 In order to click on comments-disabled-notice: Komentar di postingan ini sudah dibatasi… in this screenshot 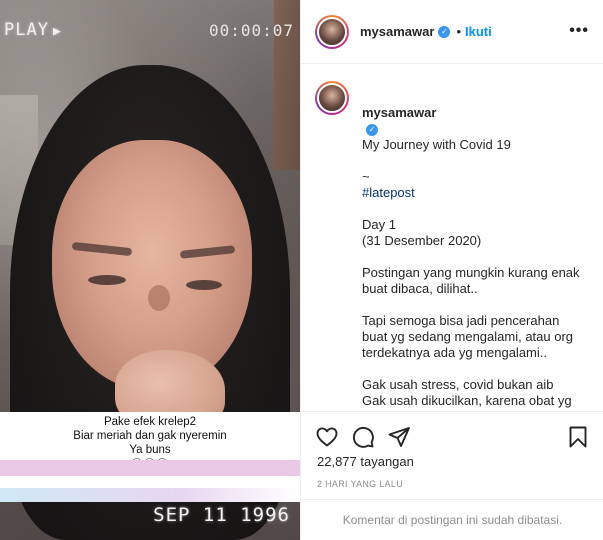, I will do `click(452, 519)`.